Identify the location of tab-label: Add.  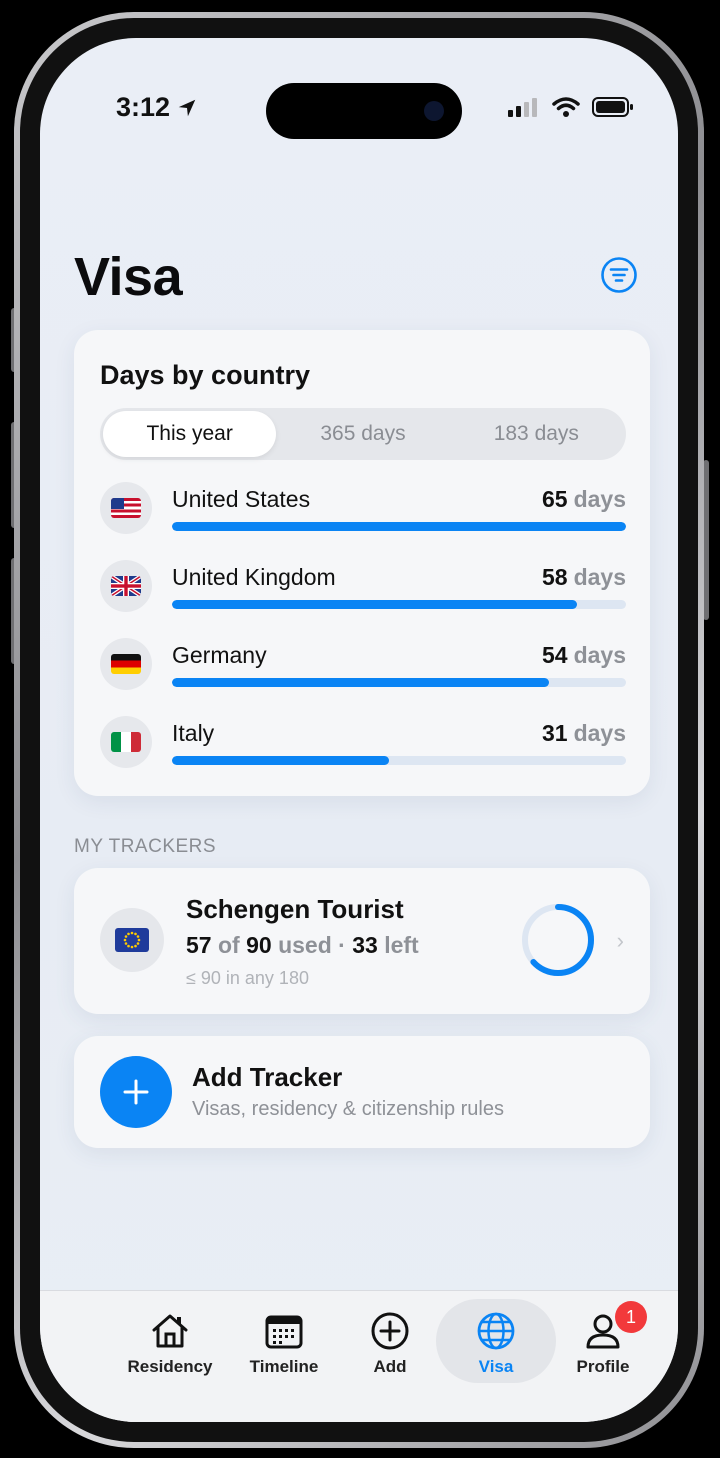
(390, 1366).